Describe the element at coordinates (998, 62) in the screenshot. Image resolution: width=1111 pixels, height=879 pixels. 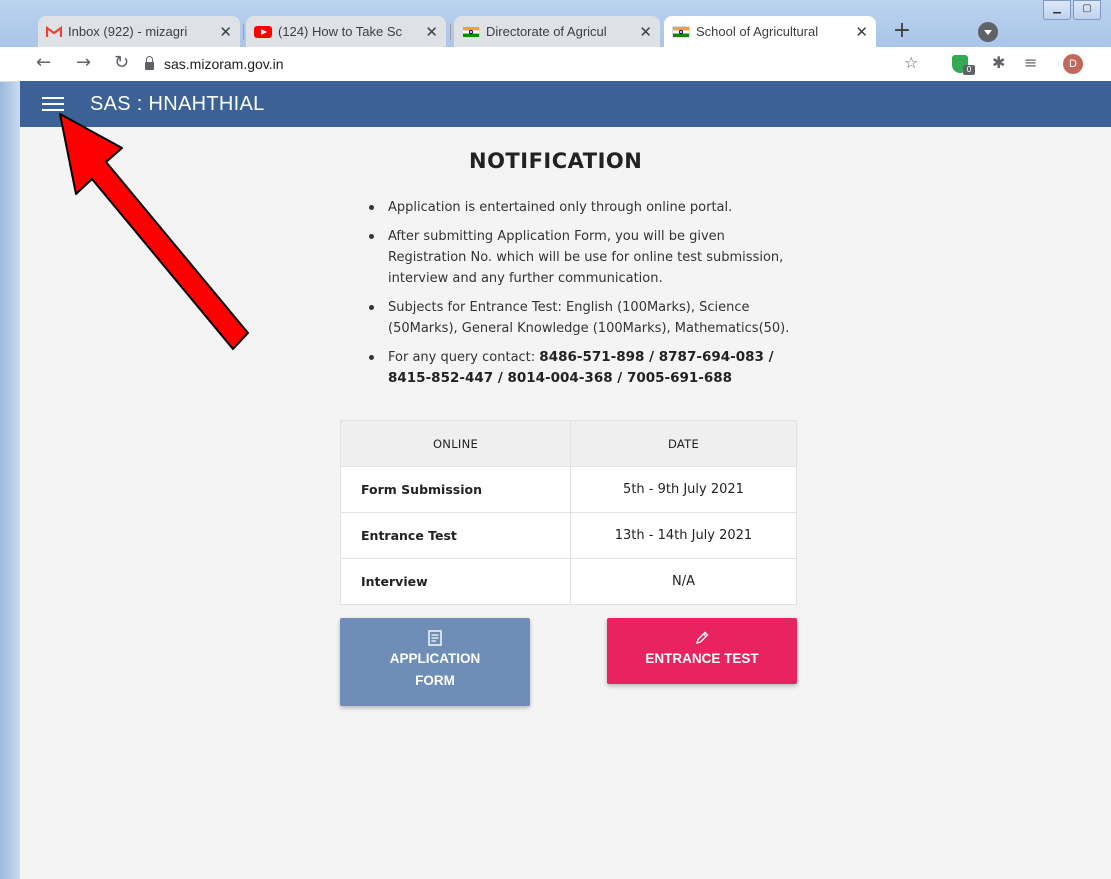
I see `extensions-puzzle-icon: ✱` at that location.